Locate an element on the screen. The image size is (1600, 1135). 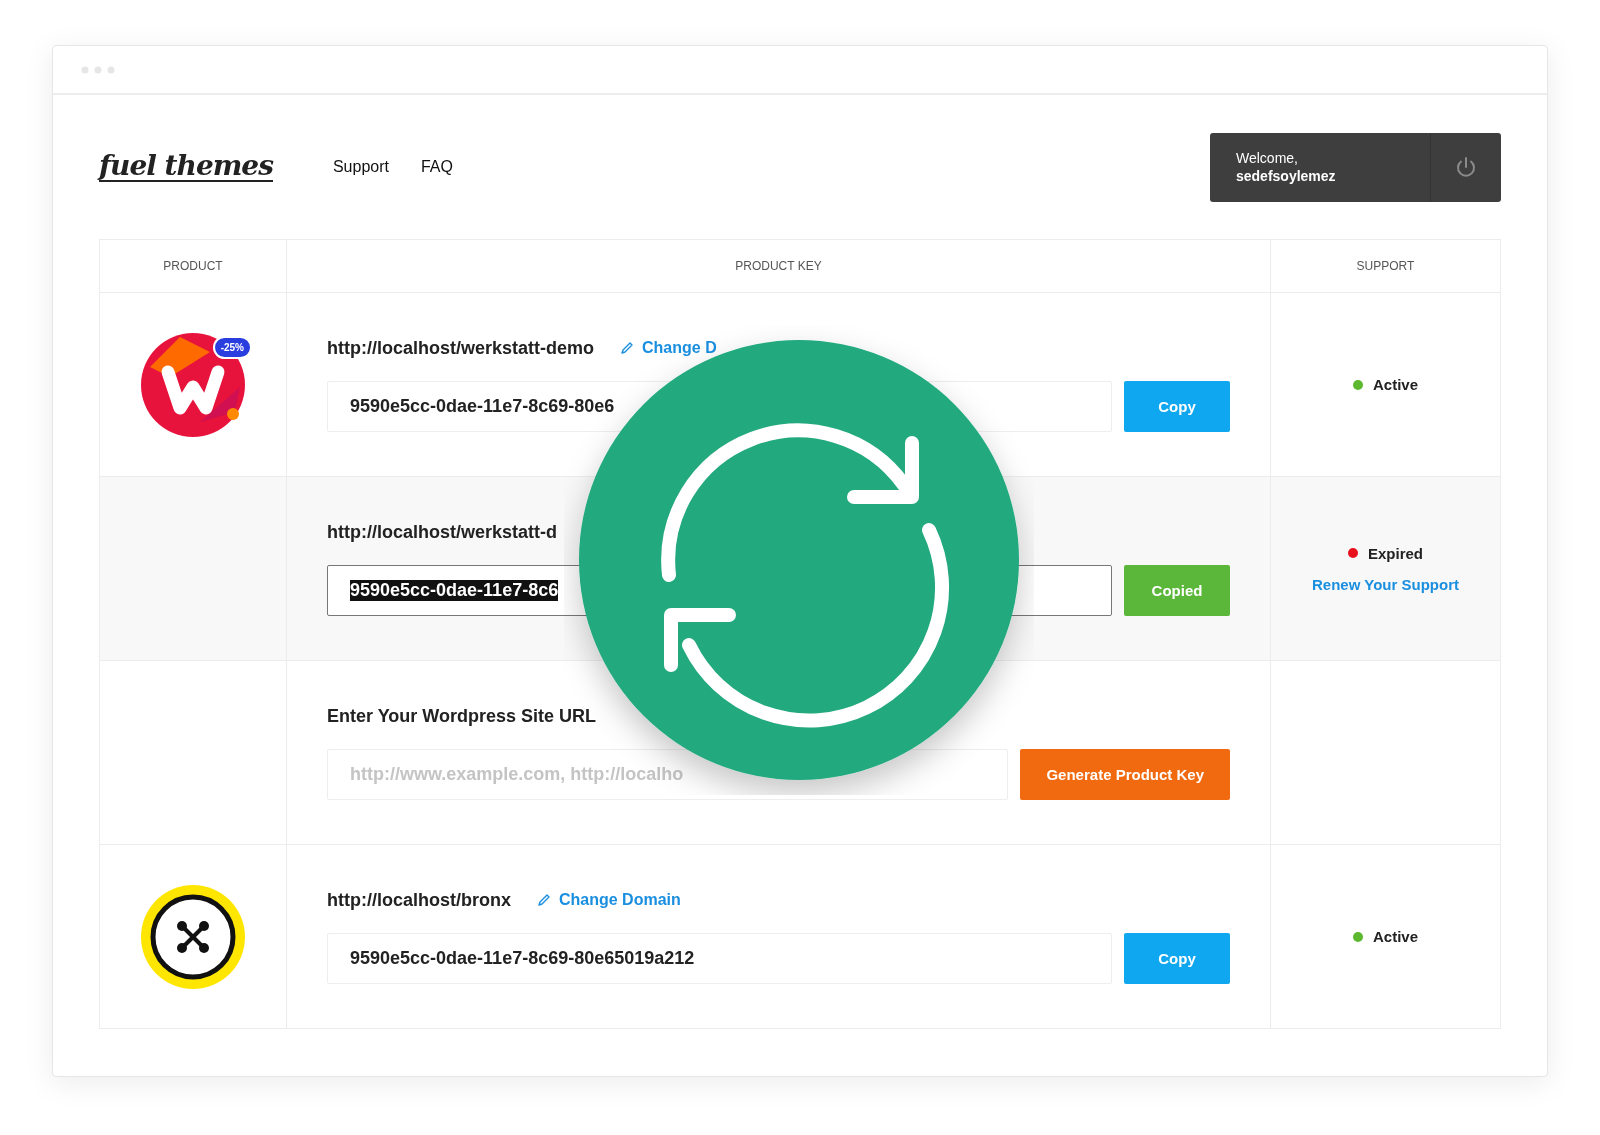
discount-badge: -25% is located at coordinates (232, 347).